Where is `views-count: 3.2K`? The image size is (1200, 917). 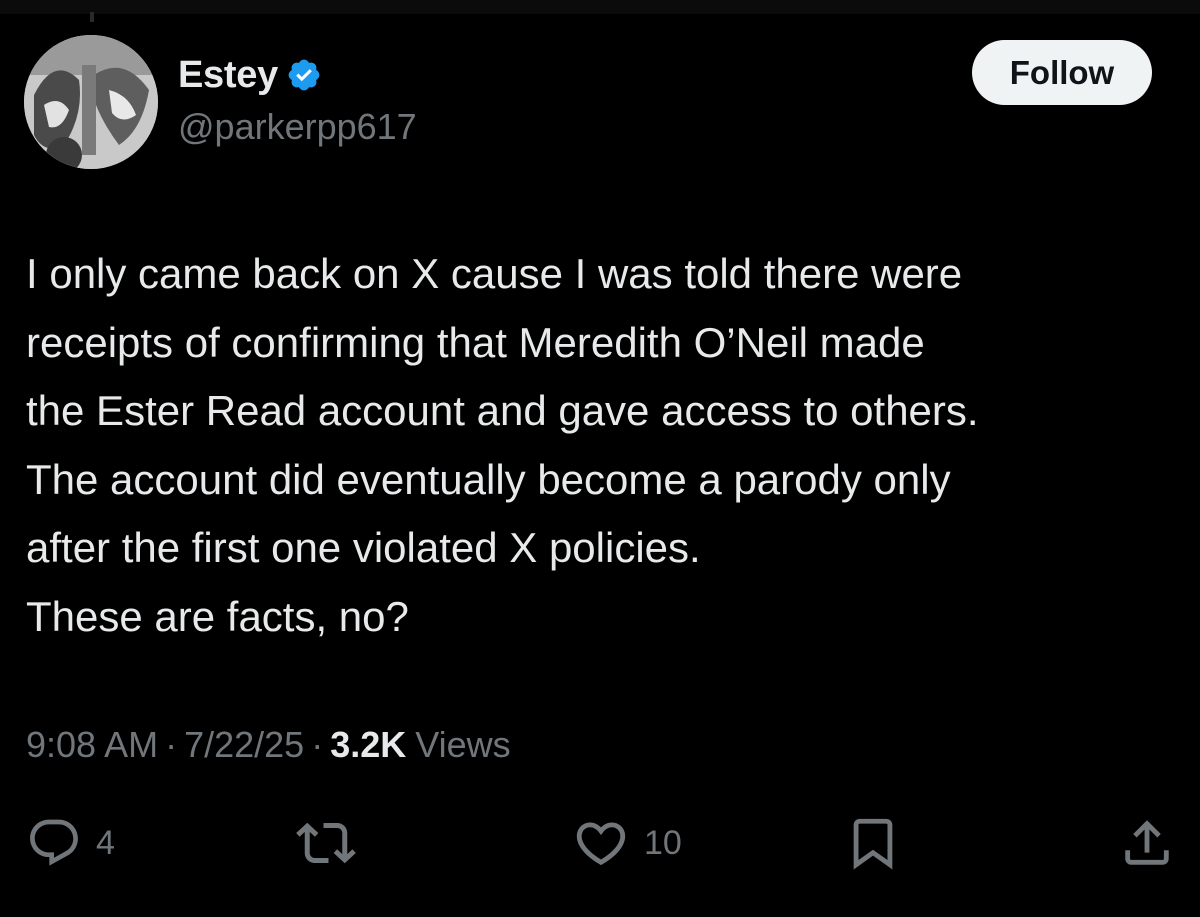
views-count: 3.2K is located at coordinates (368, 745).